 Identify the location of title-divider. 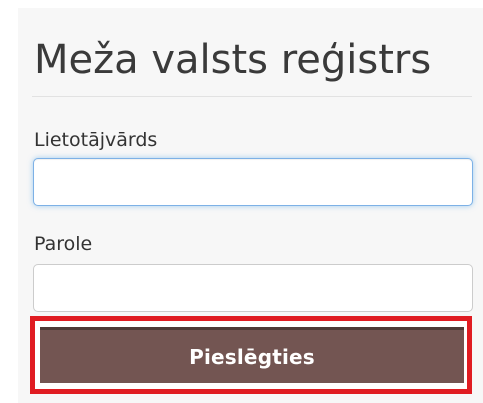
(252, 96).